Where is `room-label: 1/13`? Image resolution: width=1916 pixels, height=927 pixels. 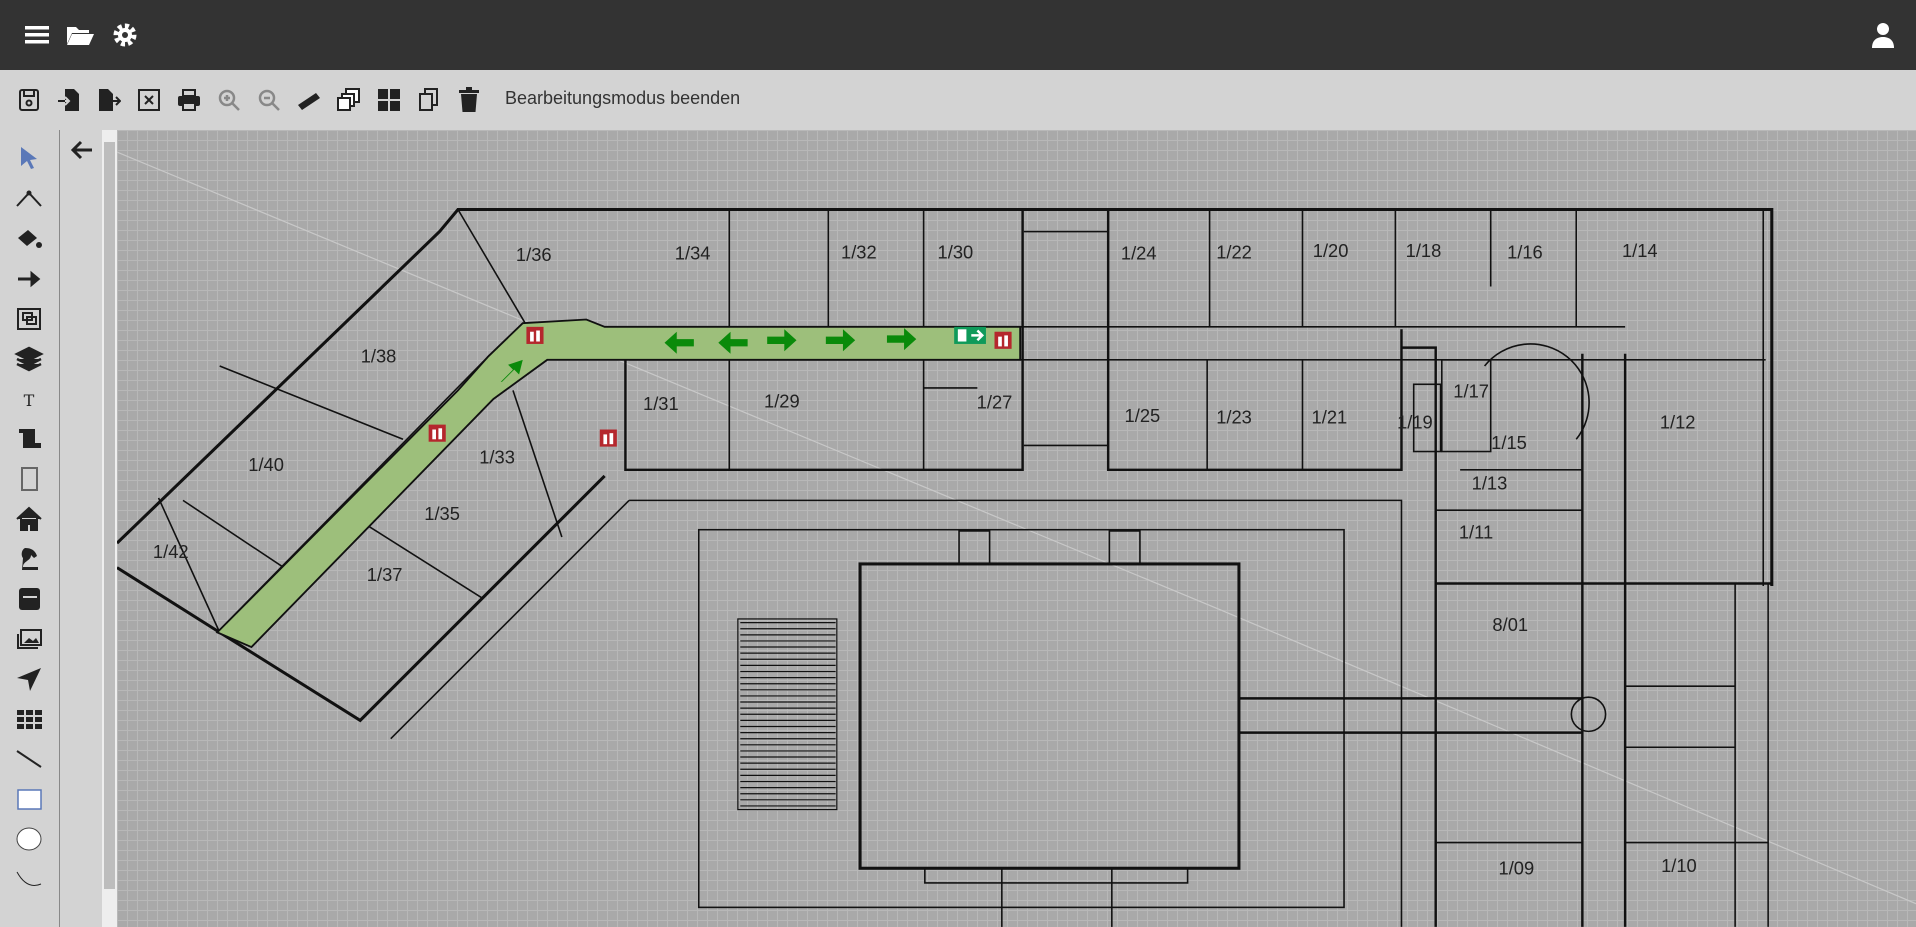 room-label: 1/13 is located at coordinates (1490, 482).